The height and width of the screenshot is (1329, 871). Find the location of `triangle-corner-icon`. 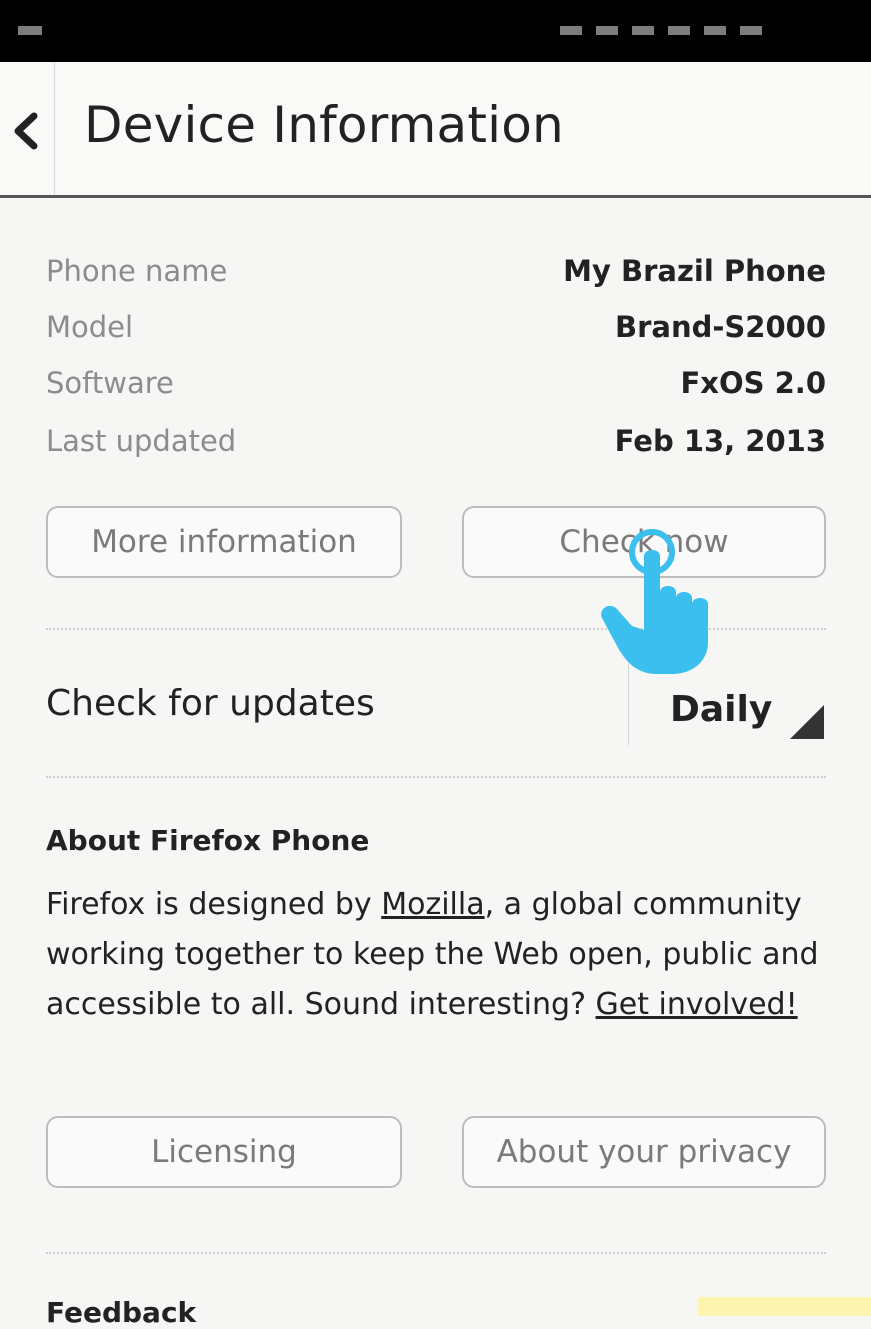

triangle-corner-icon is located at coordinates (807, 722).